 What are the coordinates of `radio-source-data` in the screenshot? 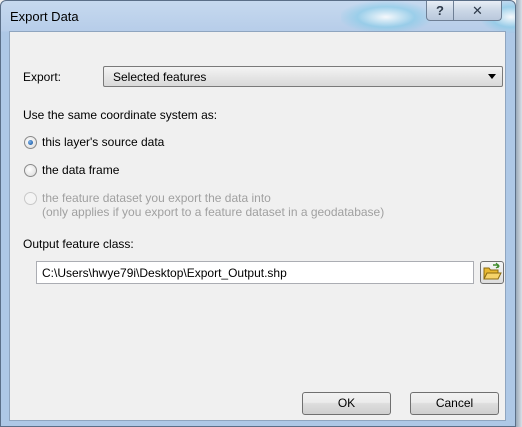 It's located at (30, 142).